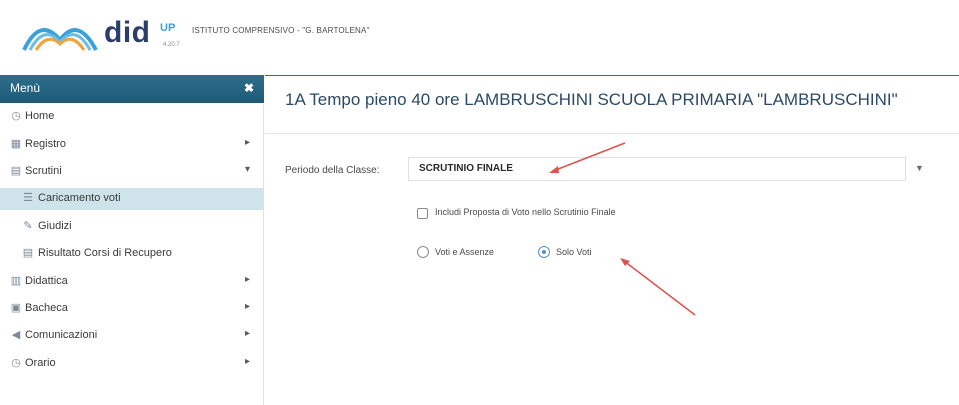 The width and height of the screenshot is (959, 405). Describe the element at coordinates (132, 89) in the screenshot. I see `menu-header: Menù ✖` at that location.